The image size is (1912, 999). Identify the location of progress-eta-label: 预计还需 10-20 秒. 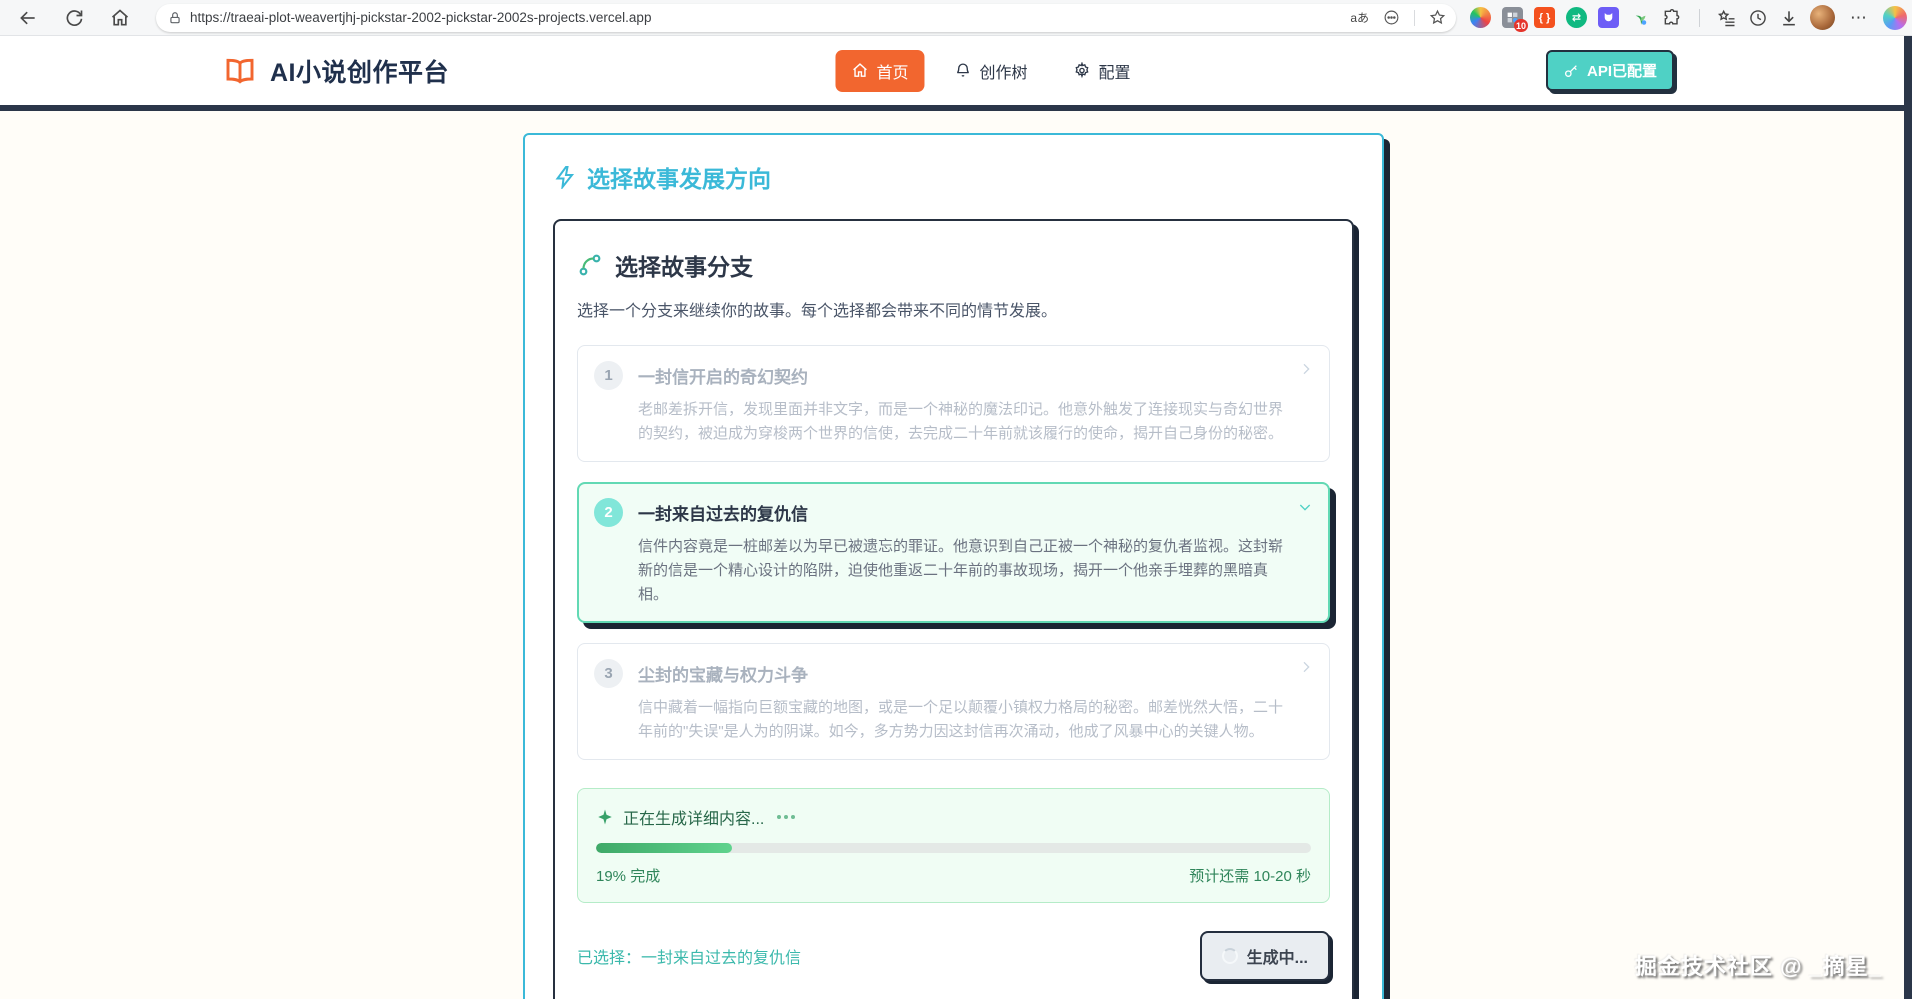
(1250, 876).